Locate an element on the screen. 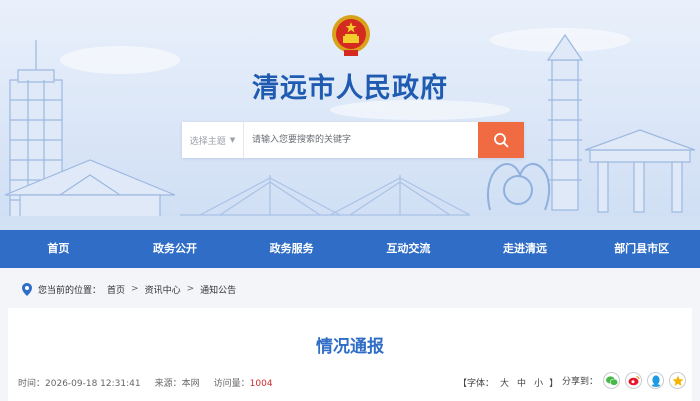  source-value: 本网 is located at coordinates (190, 384).